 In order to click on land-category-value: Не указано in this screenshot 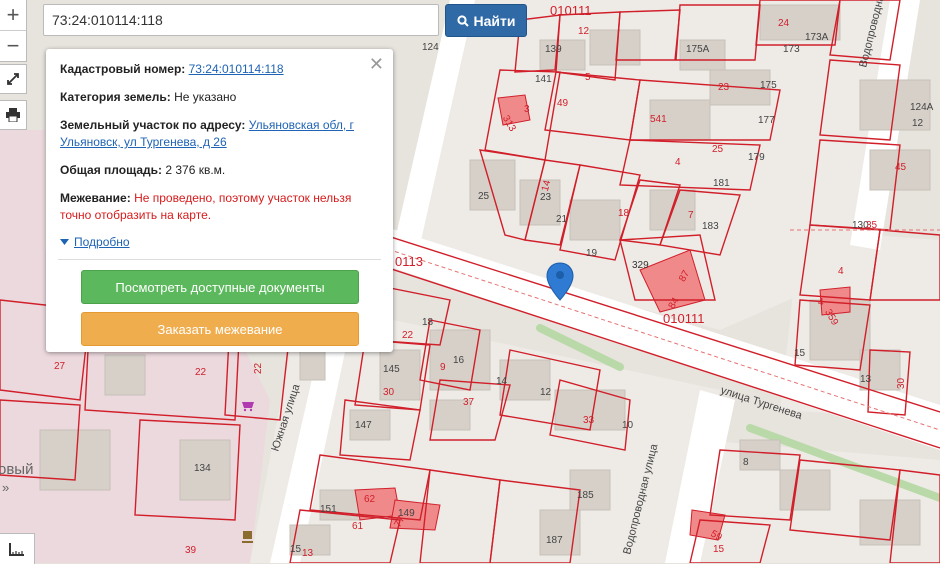, I will do `click(205, 97)`.